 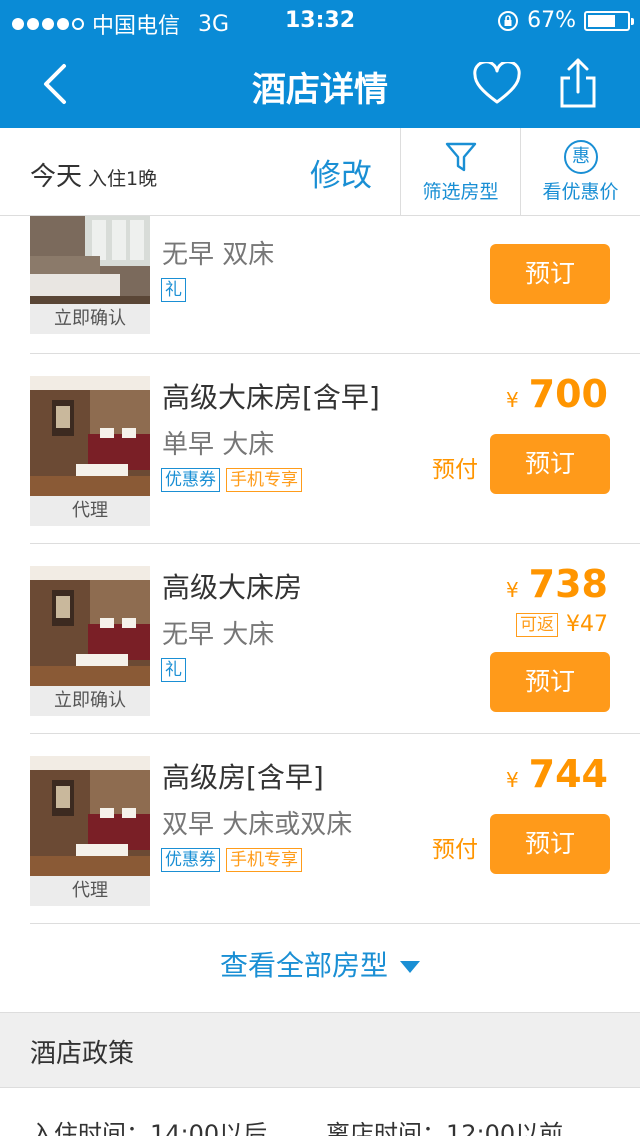 What do you see at coordinates (320, 20) in the screenshot?
I see `status-bar: 中国电信 3G 13:32 67%` at bounding box center [320, 20].